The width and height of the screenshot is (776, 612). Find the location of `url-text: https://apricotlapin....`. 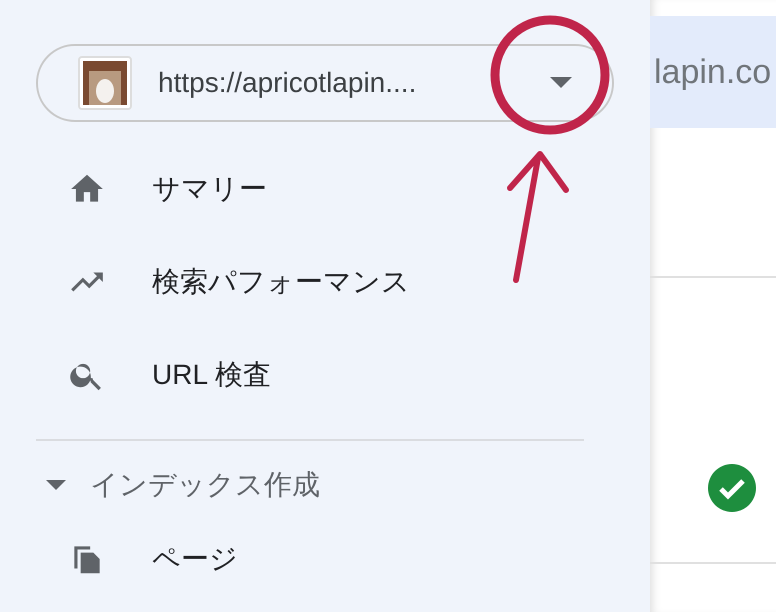

url-text: https://apricotlapin.... is located at coordinates (287, 83).